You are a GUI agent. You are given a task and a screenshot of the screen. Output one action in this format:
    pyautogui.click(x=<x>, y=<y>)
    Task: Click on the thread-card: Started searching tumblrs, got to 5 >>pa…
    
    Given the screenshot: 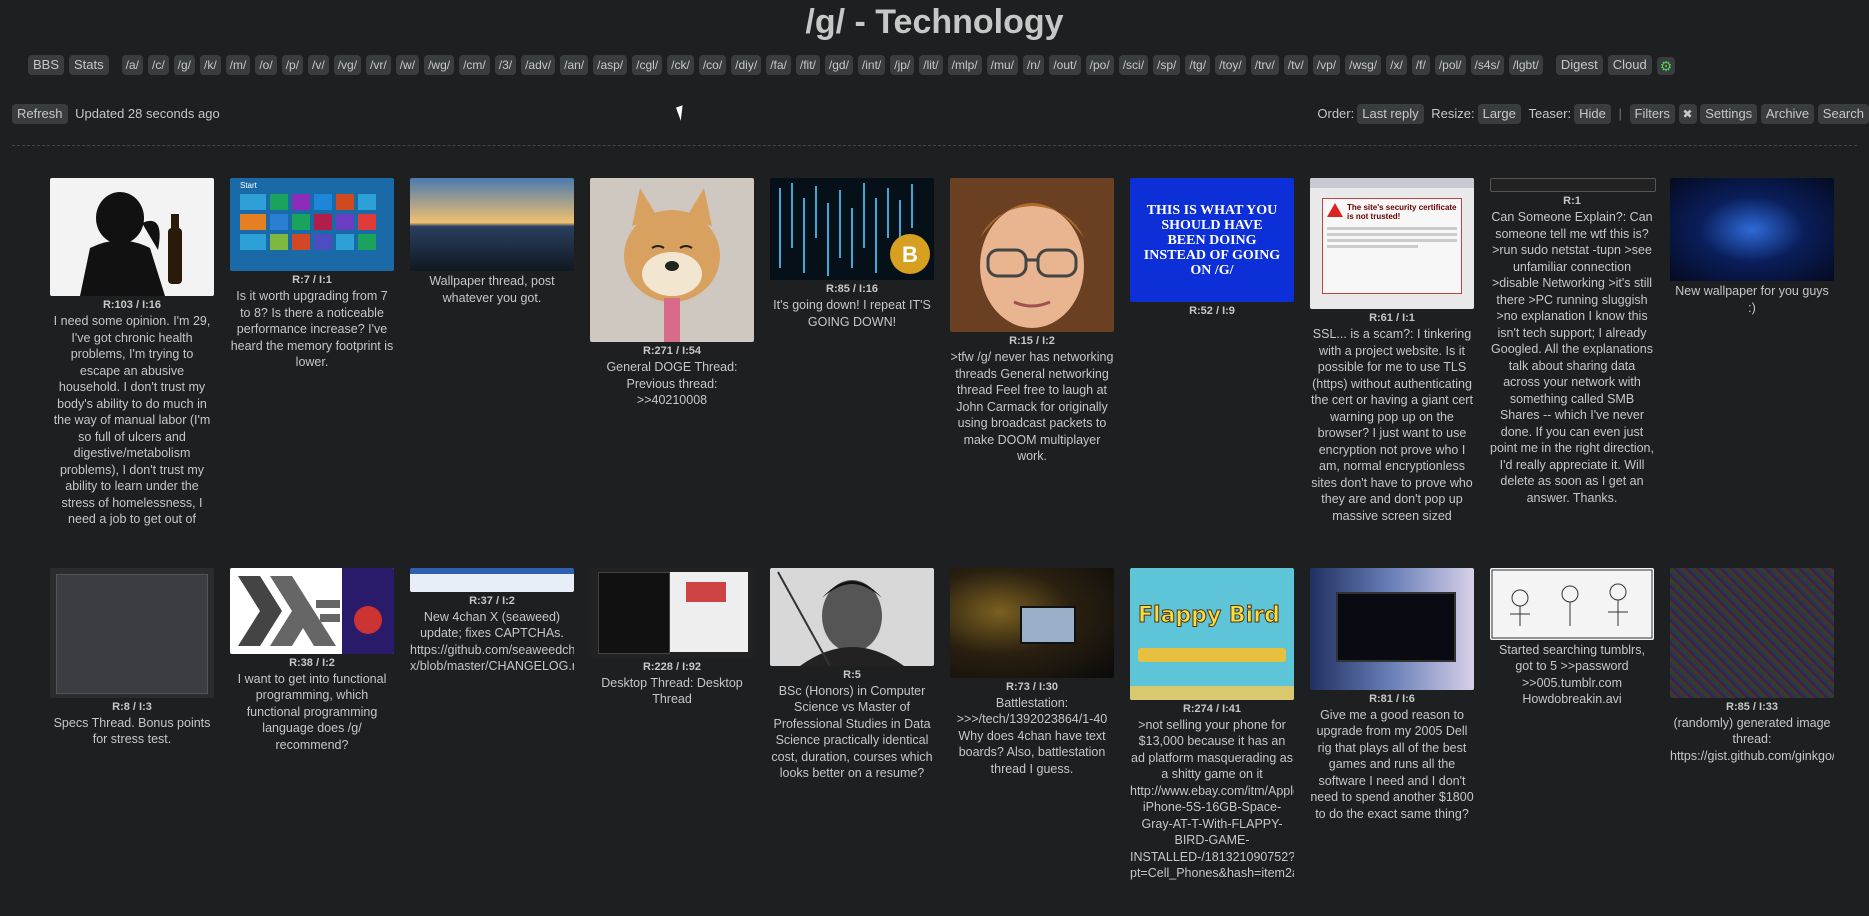 What is the action you would take?
    pyautogui.click(x=1572, y=724)
    